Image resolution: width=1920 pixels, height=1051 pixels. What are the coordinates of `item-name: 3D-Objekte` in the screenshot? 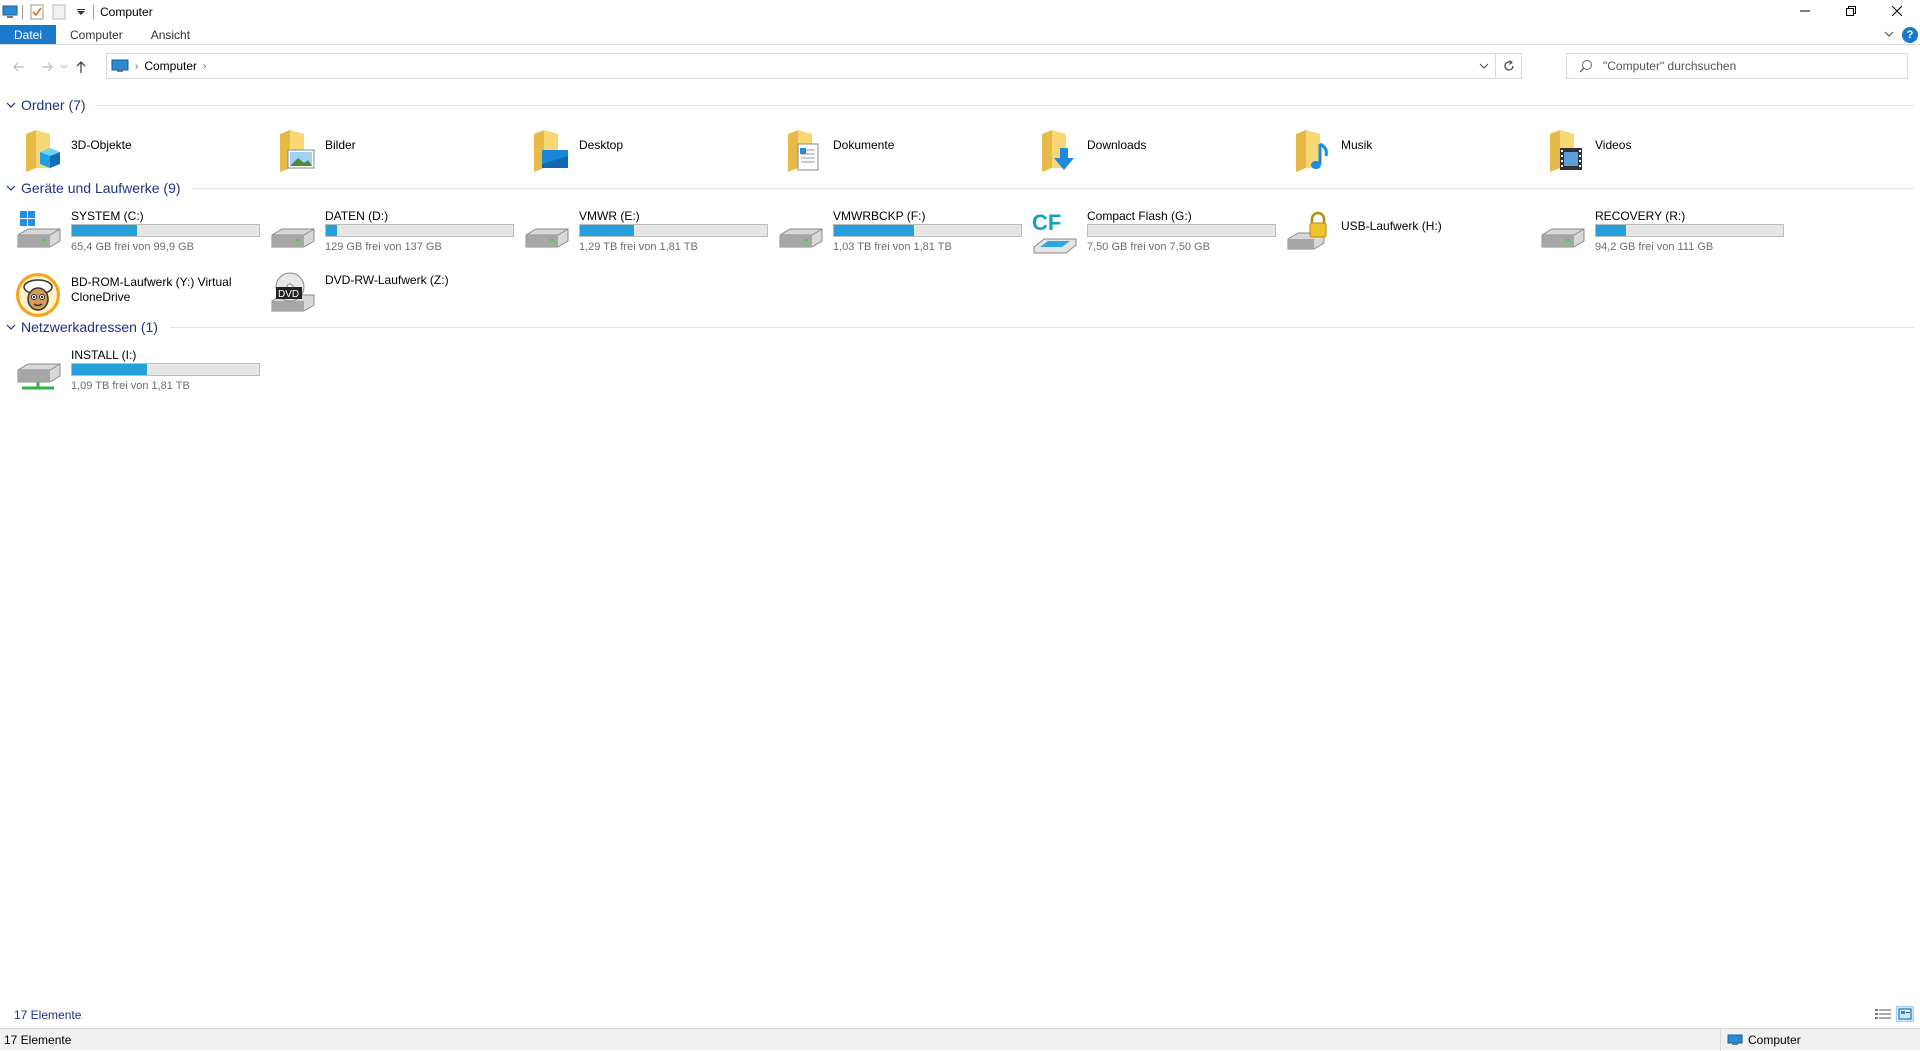 It's located at (101, 145).